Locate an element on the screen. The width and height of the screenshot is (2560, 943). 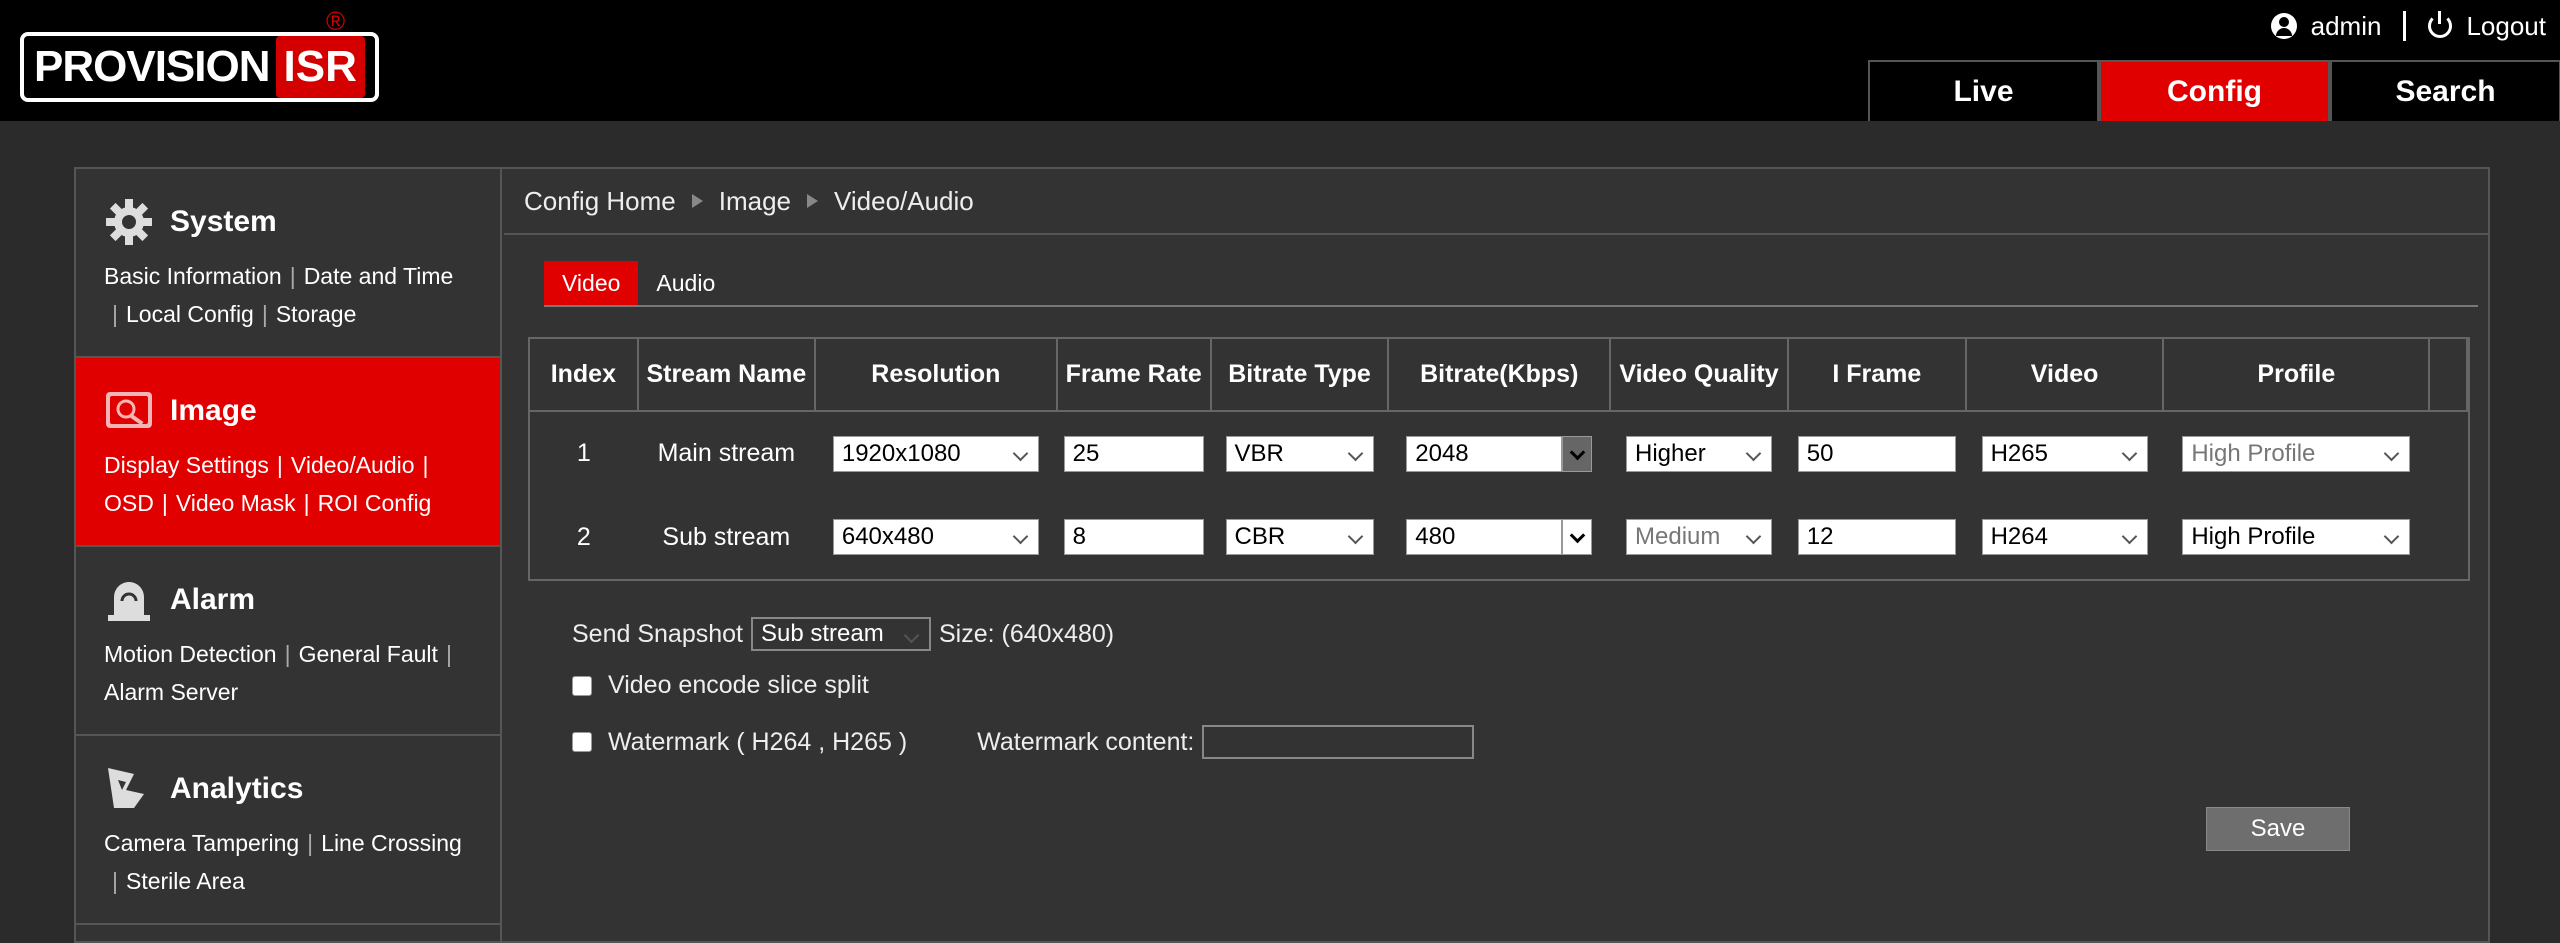
cell-index: 2 is located at coordinates (583, 536).